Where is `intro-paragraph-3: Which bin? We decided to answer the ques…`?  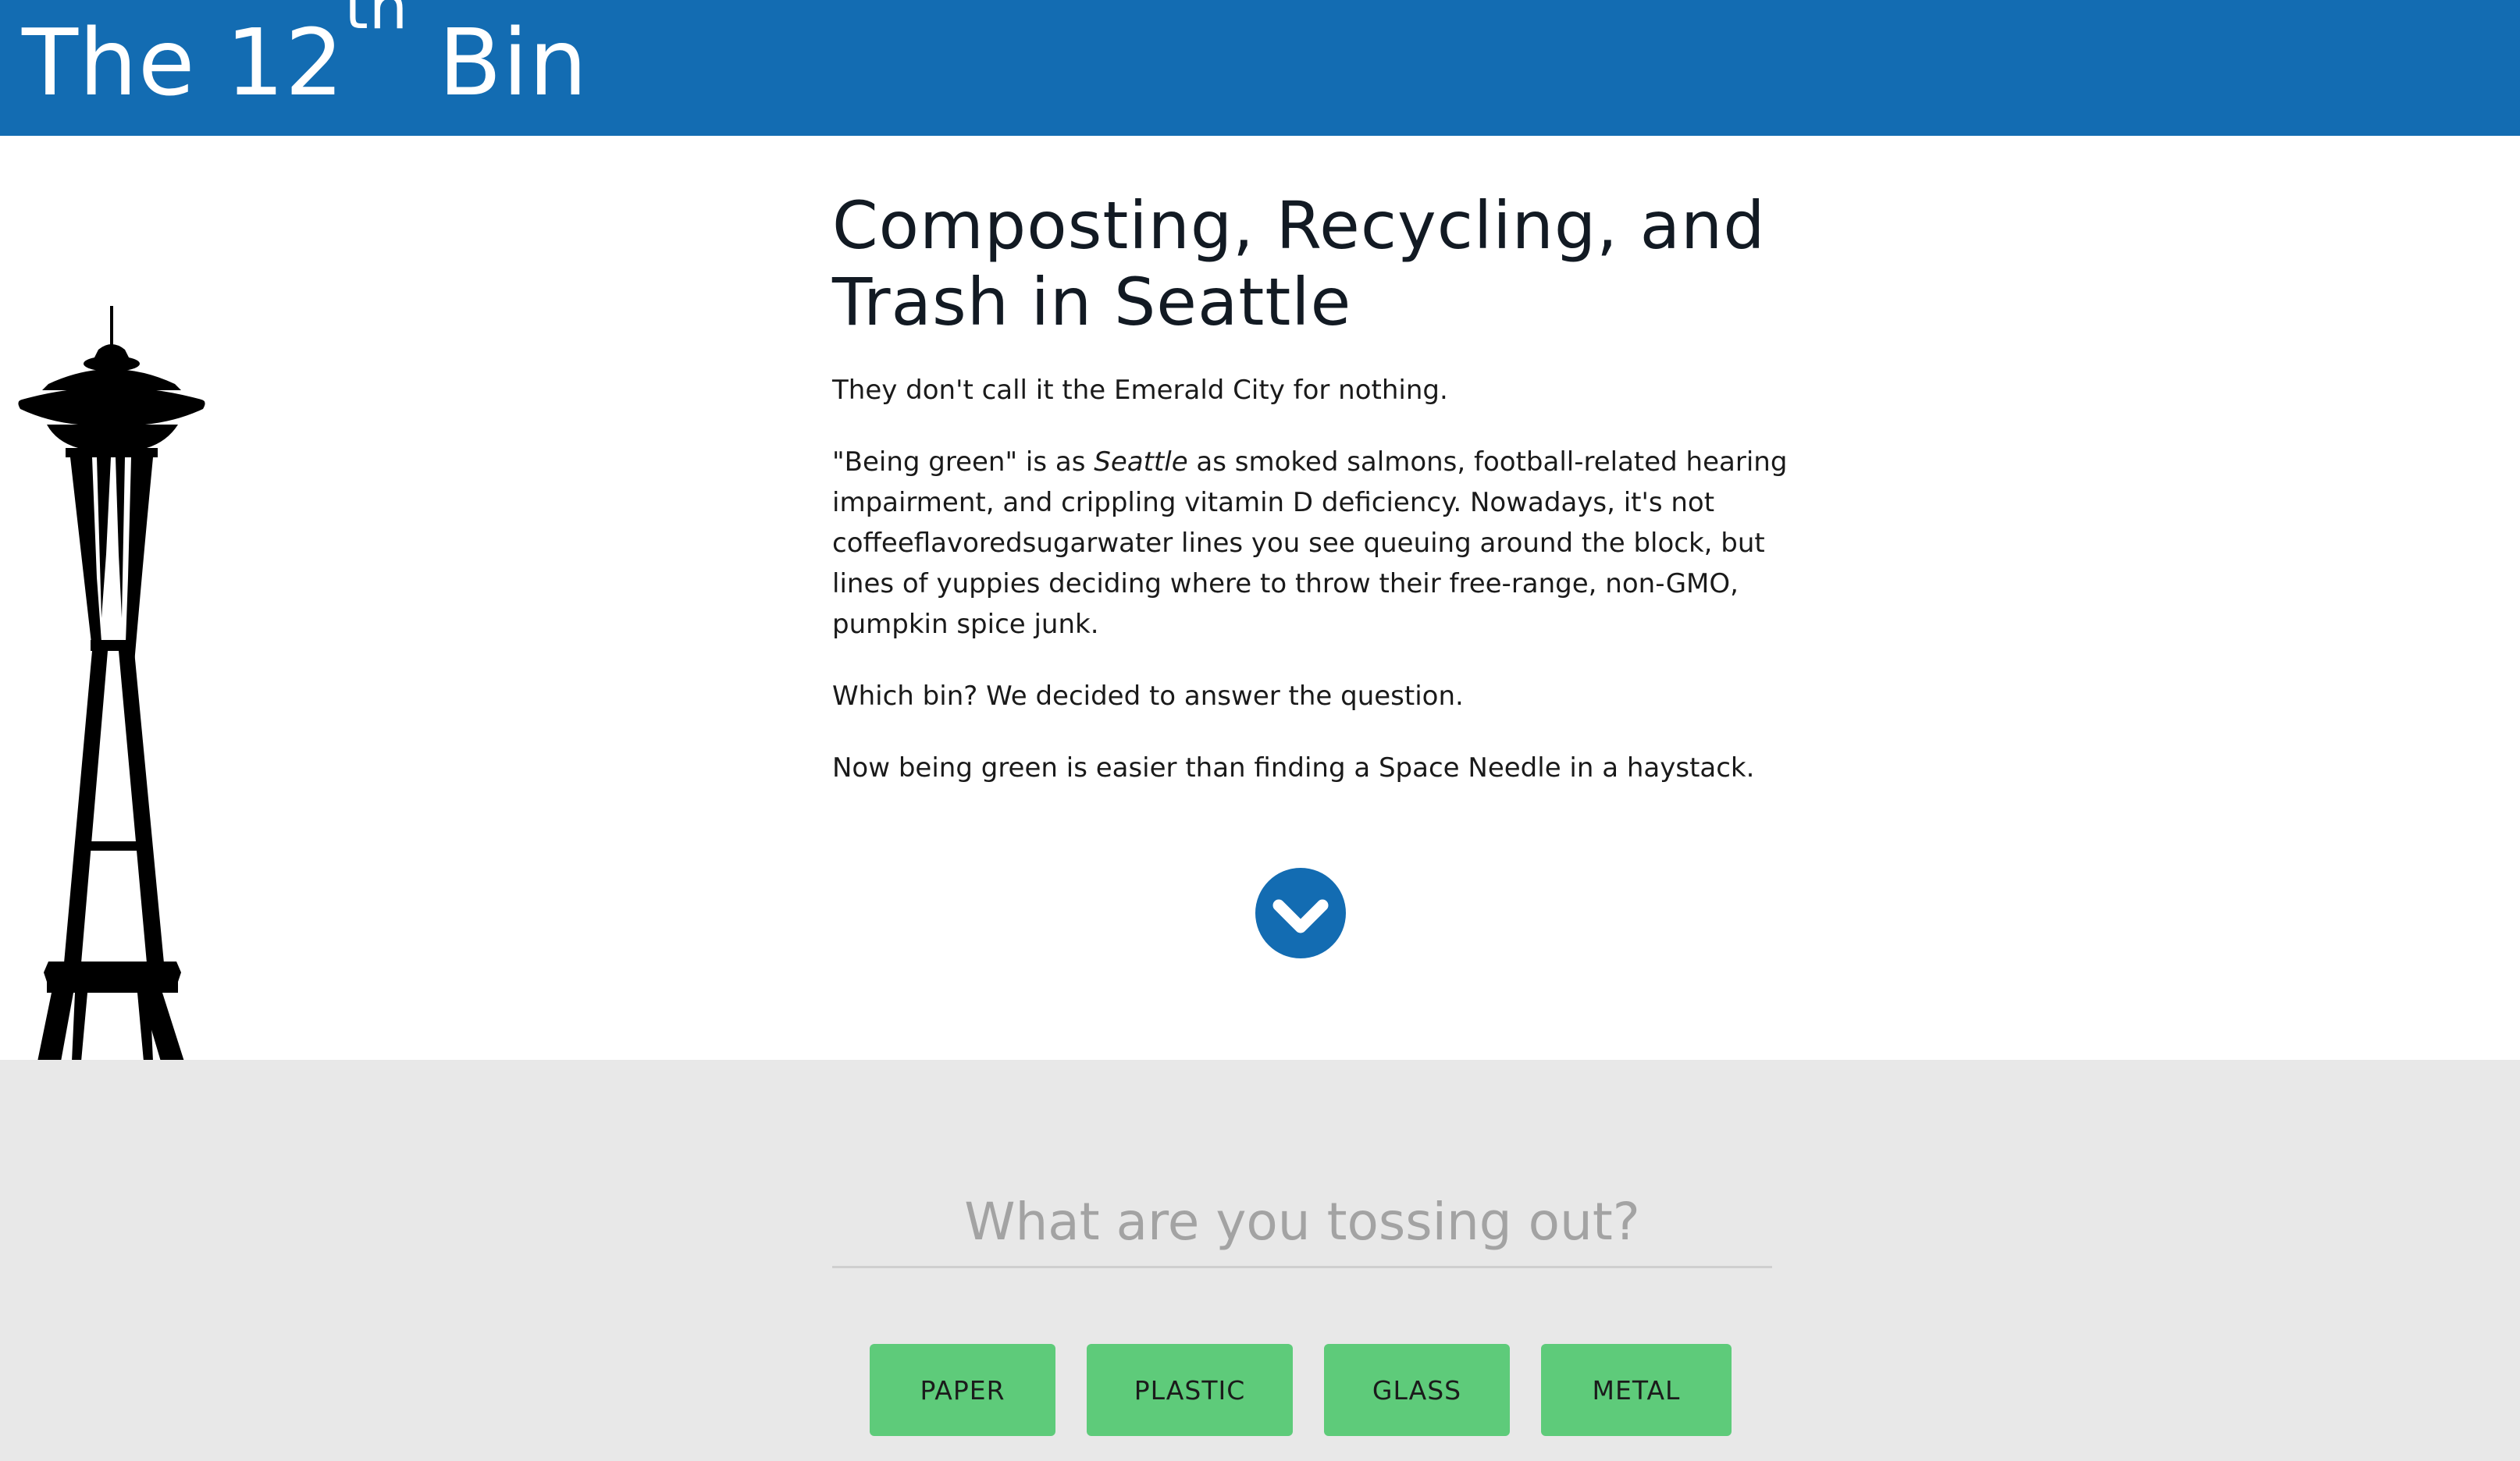
intro-paragraph-3: Which bin? We decided to answer the ques… is located at coordinates (1148, 696).